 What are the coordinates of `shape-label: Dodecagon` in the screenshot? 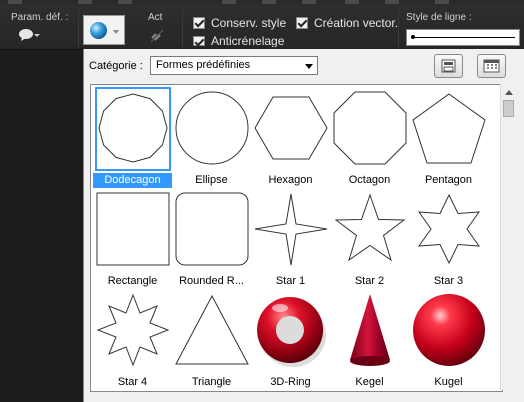 It's located at (132, 180).